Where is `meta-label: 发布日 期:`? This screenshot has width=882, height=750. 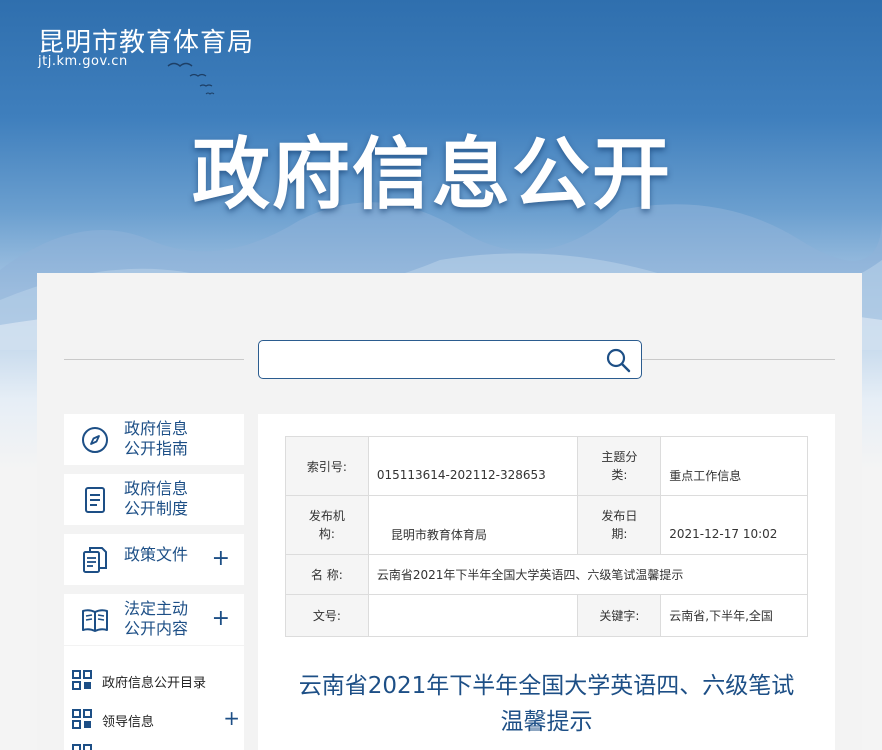
meta-label: 发布日 期: is located at coordinates (619, 525).